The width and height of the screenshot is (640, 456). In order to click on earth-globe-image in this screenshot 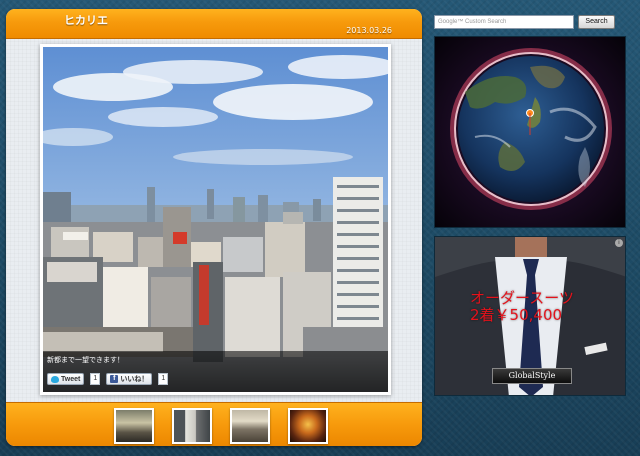, I will do `click(530, 132)`.